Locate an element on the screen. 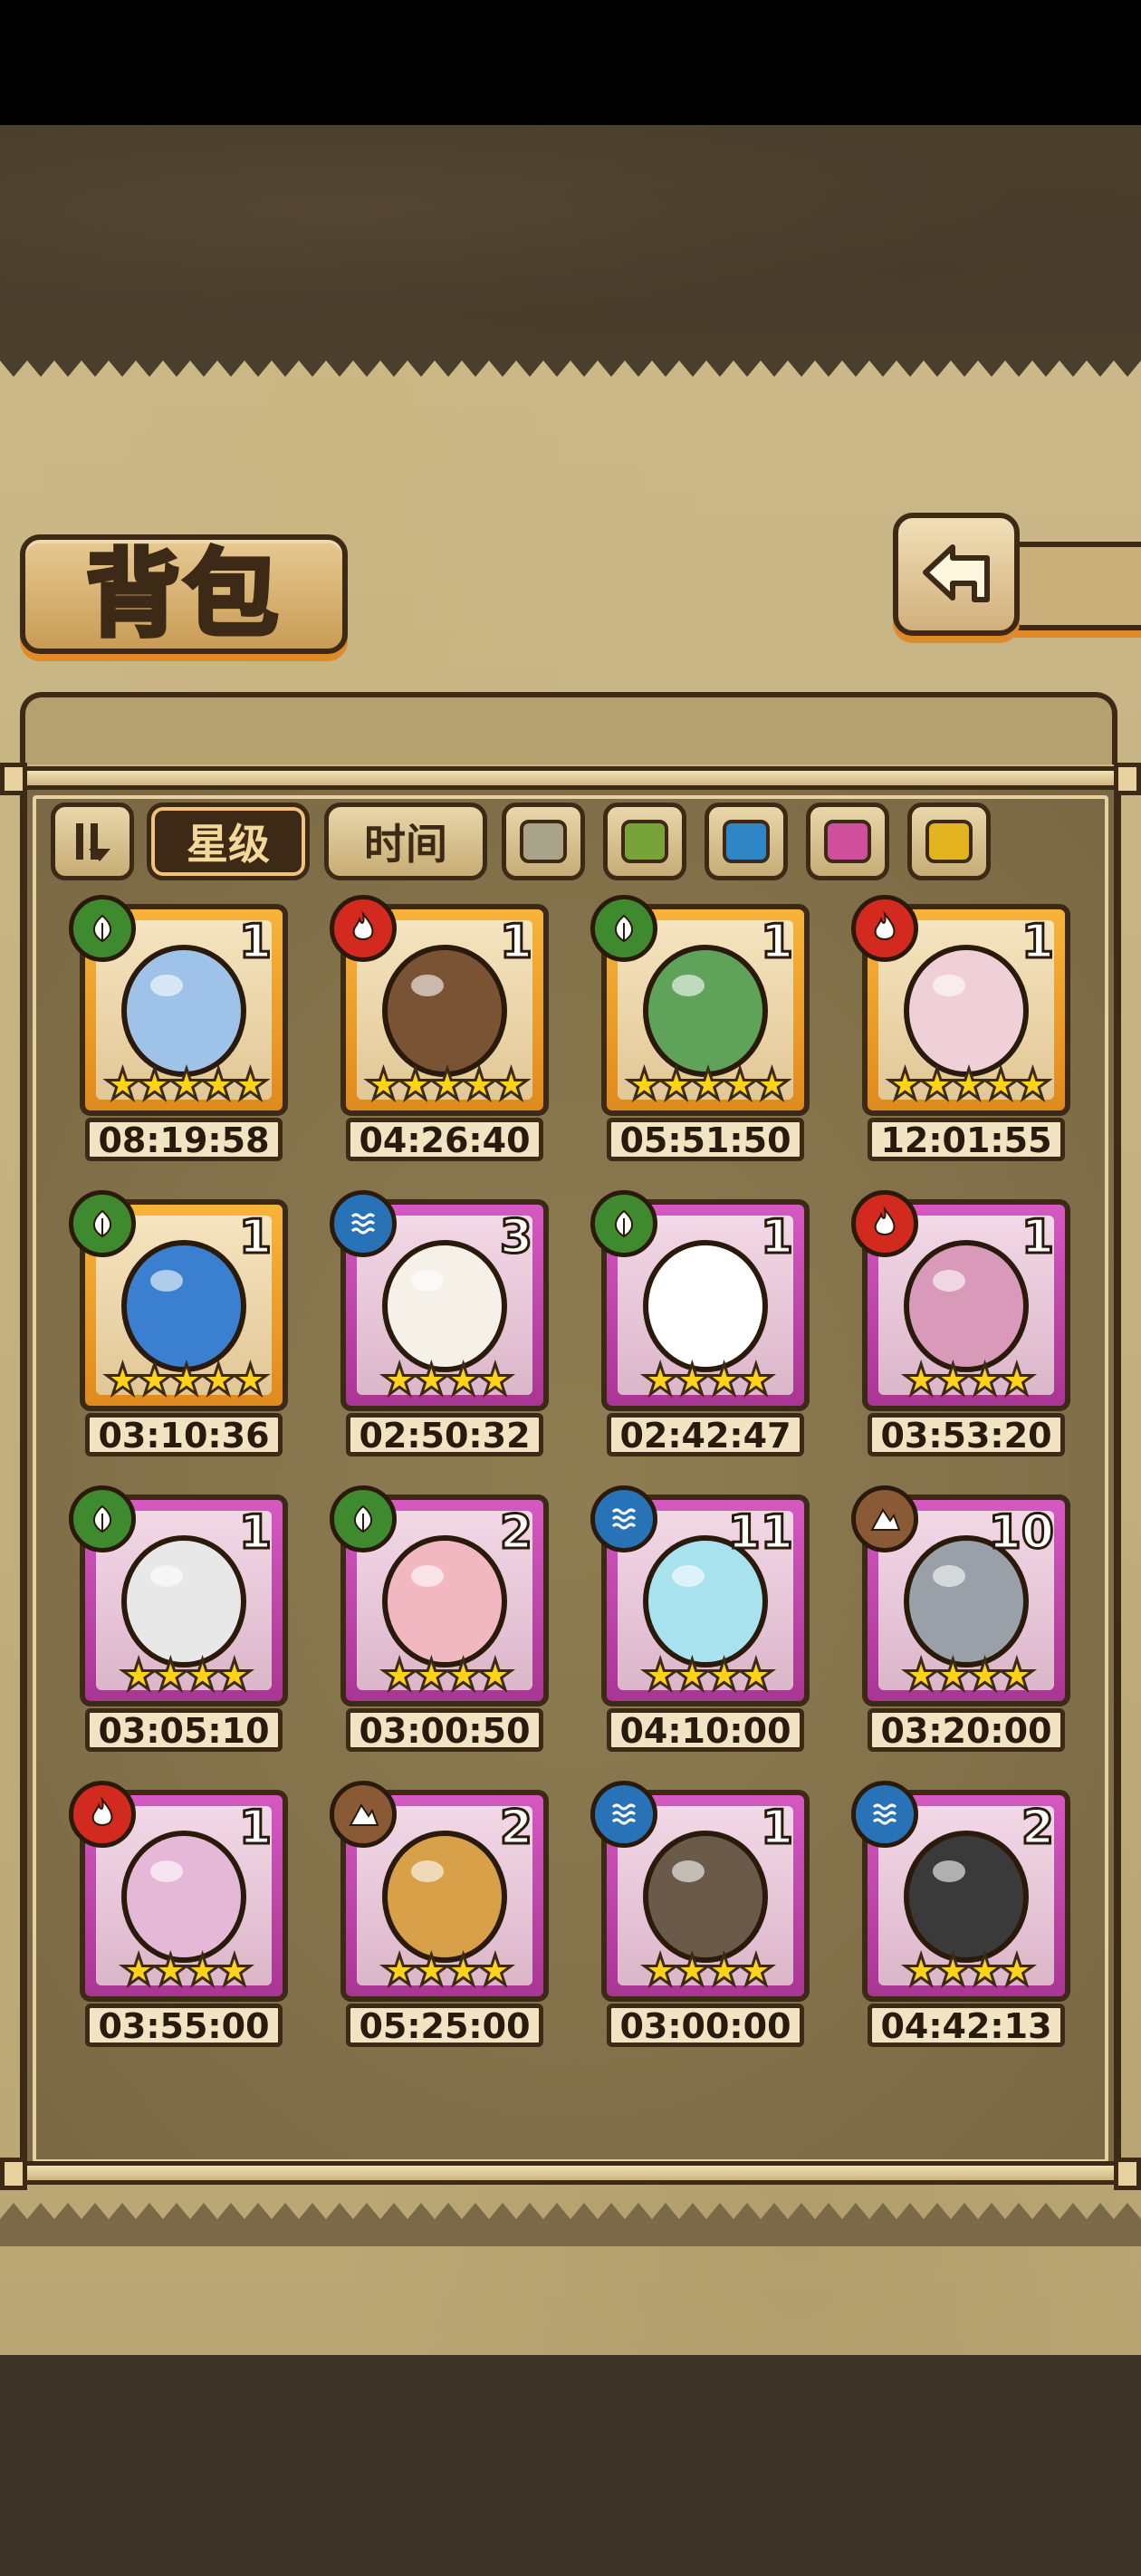 This screenshot has height=2576, width=1141. zigzag-border-top is located at coordinates (570, 355).